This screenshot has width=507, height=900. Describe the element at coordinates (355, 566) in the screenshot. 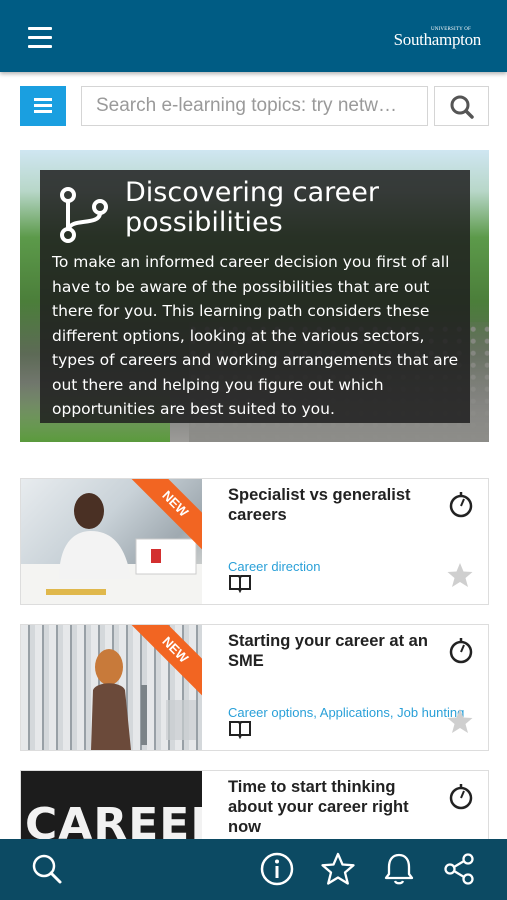

I see `course-tags: Career direction` at that location.